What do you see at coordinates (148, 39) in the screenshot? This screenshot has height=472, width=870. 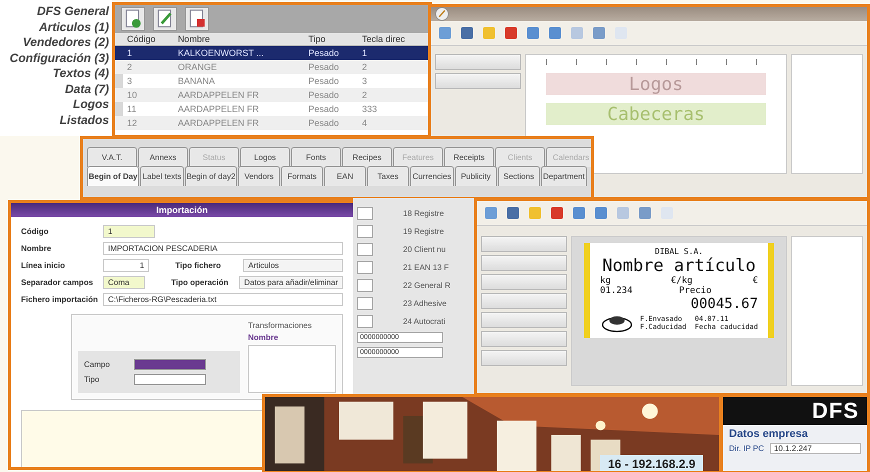 I see `column-header: Código` at bounding box center [148, 39].